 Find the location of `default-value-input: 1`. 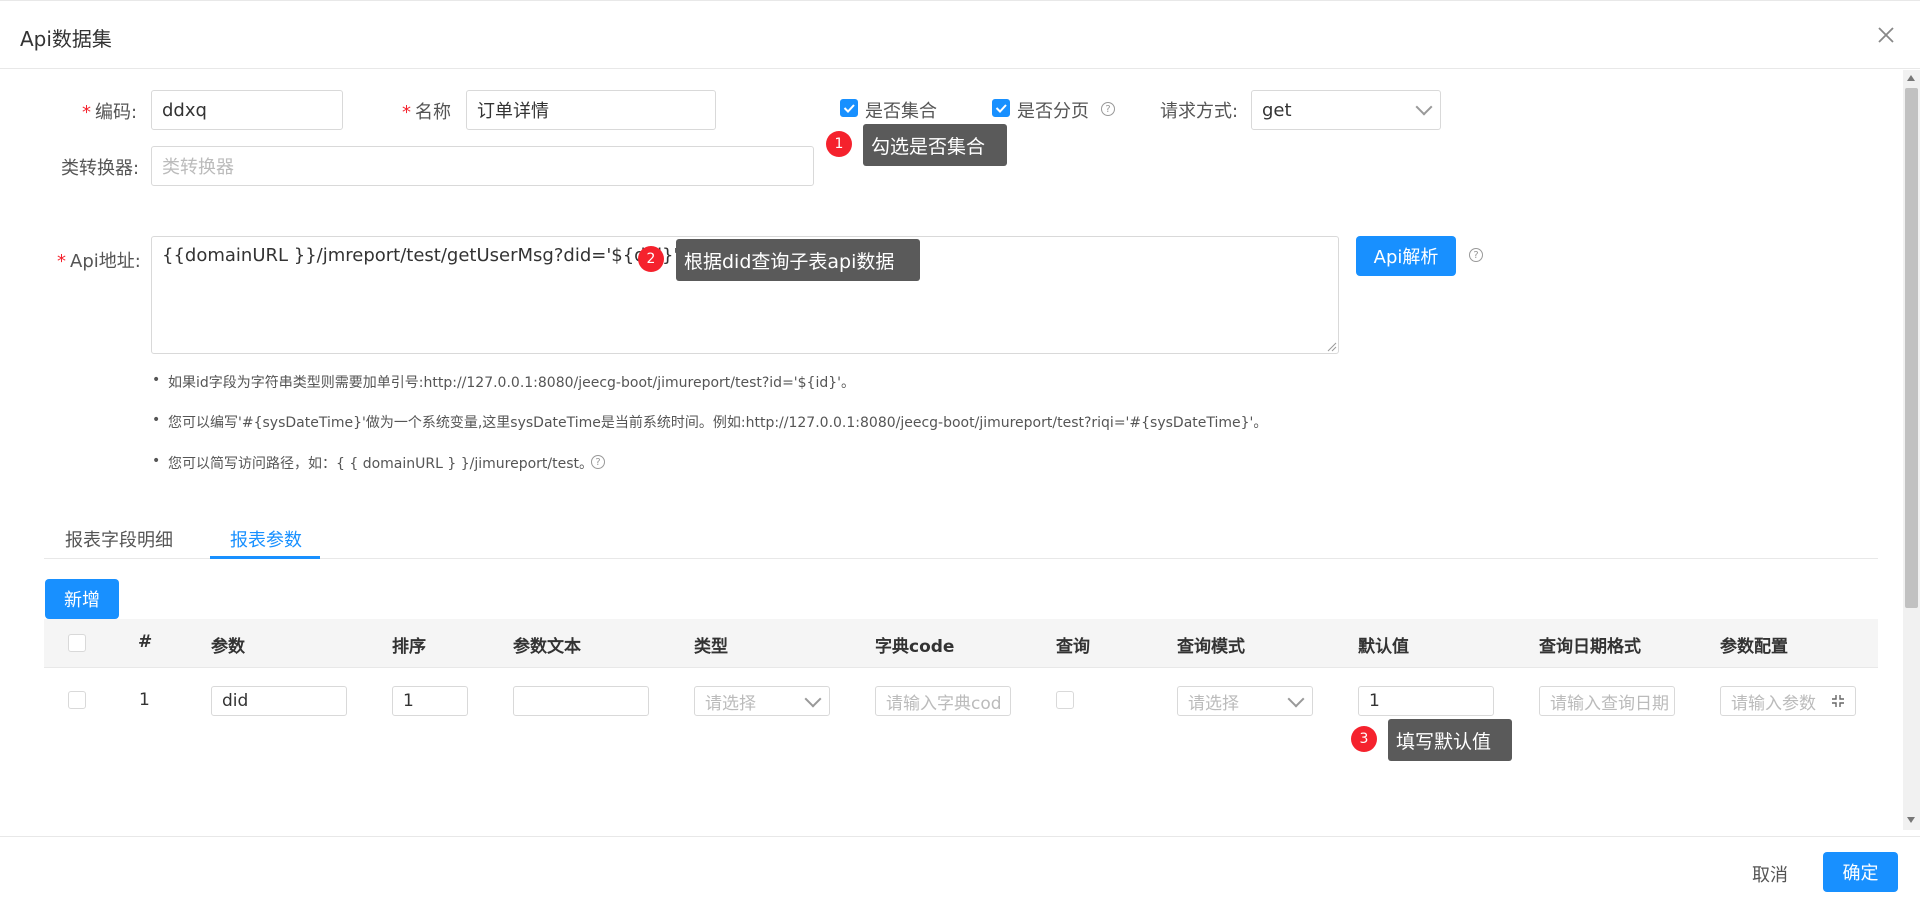

default-value-input: 1 is located at coordinates (1426, 701).